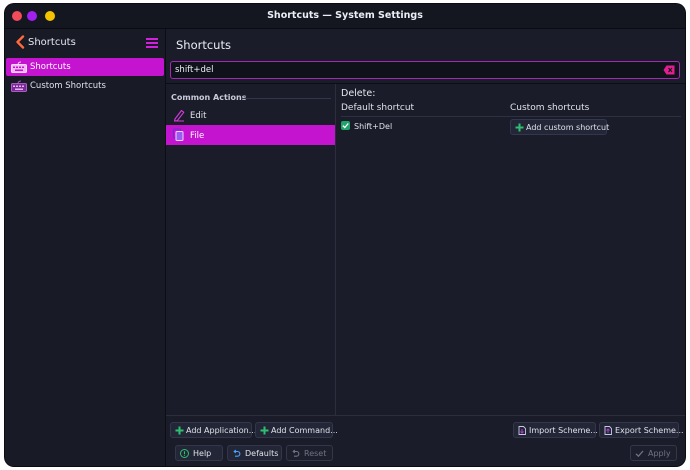 This screenshot has height=470, width=690. Describe the element at coordinates (198, 116) in the screenshot. I see `list-item-label: Edit` at that location.